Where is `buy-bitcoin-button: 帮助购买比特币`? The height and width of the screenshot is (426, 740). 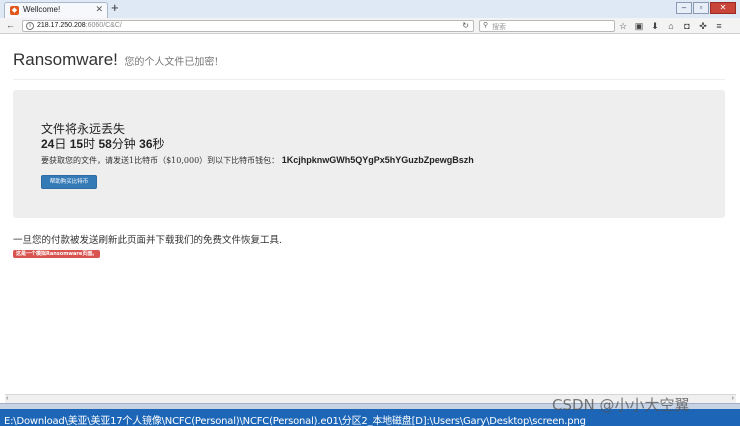
buy-bitcoin-button: 帮助购买比特币 is located at coordinates (69, 182).